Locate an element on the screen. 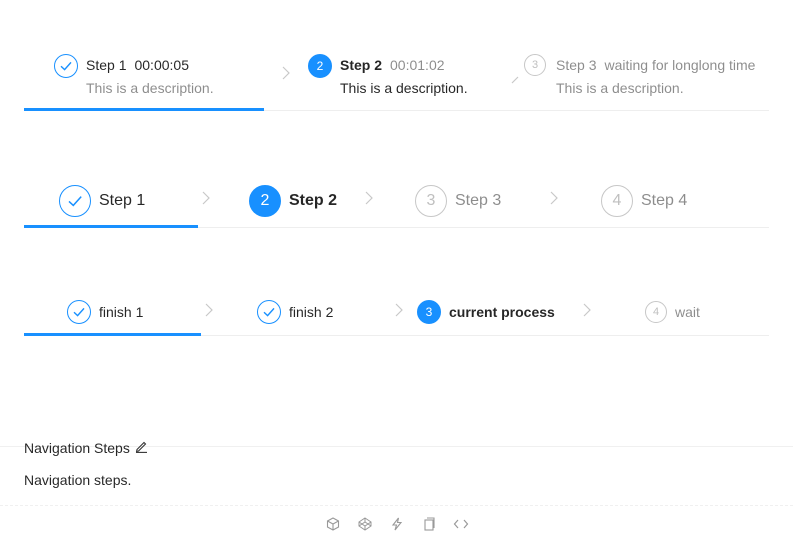  step-subtitle: 00:01:02 is located at coordinates (417, 65).